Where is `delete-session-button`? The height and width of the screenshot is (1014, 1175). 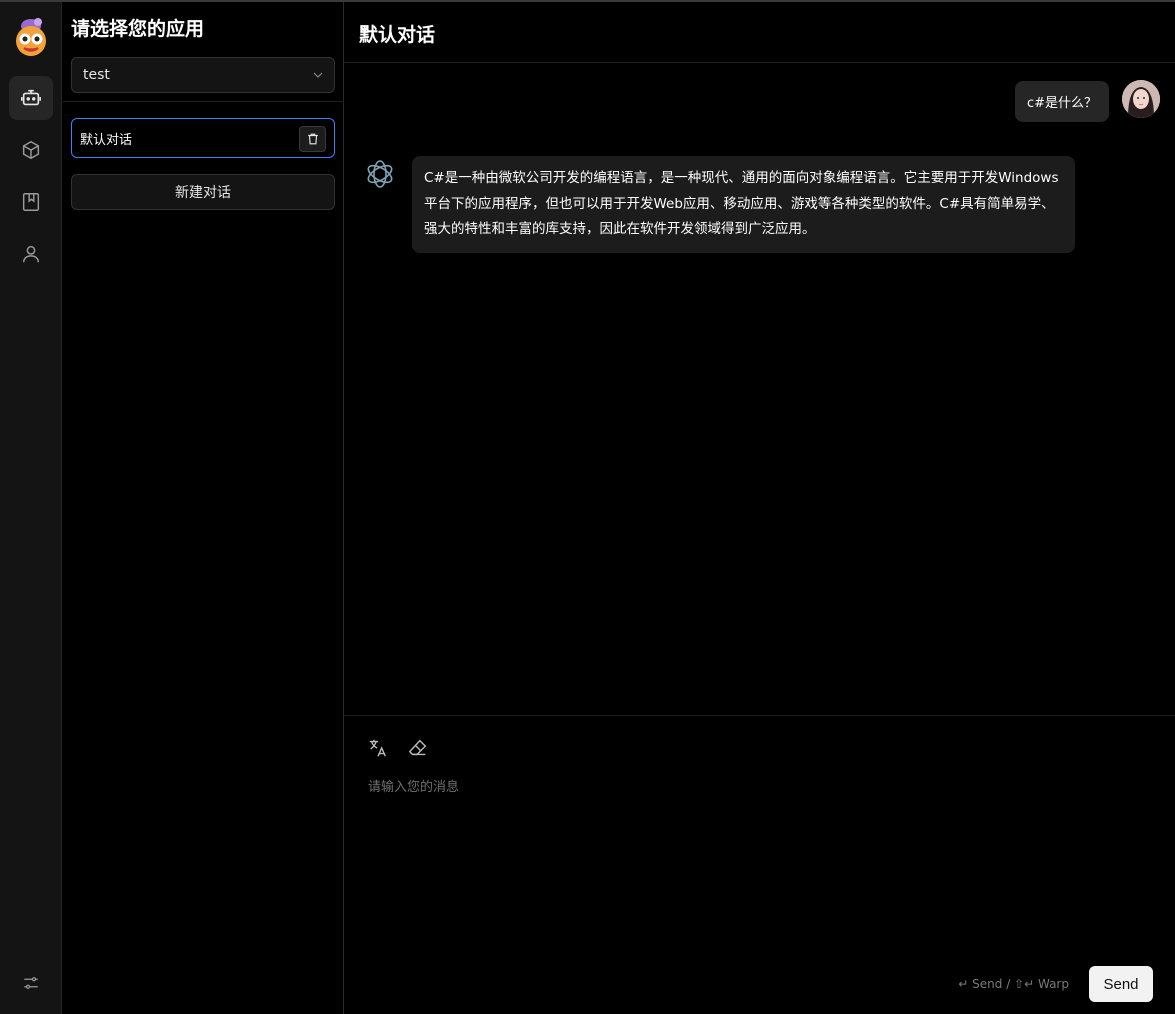
delete-session-button is located at coordinates (312, 139).